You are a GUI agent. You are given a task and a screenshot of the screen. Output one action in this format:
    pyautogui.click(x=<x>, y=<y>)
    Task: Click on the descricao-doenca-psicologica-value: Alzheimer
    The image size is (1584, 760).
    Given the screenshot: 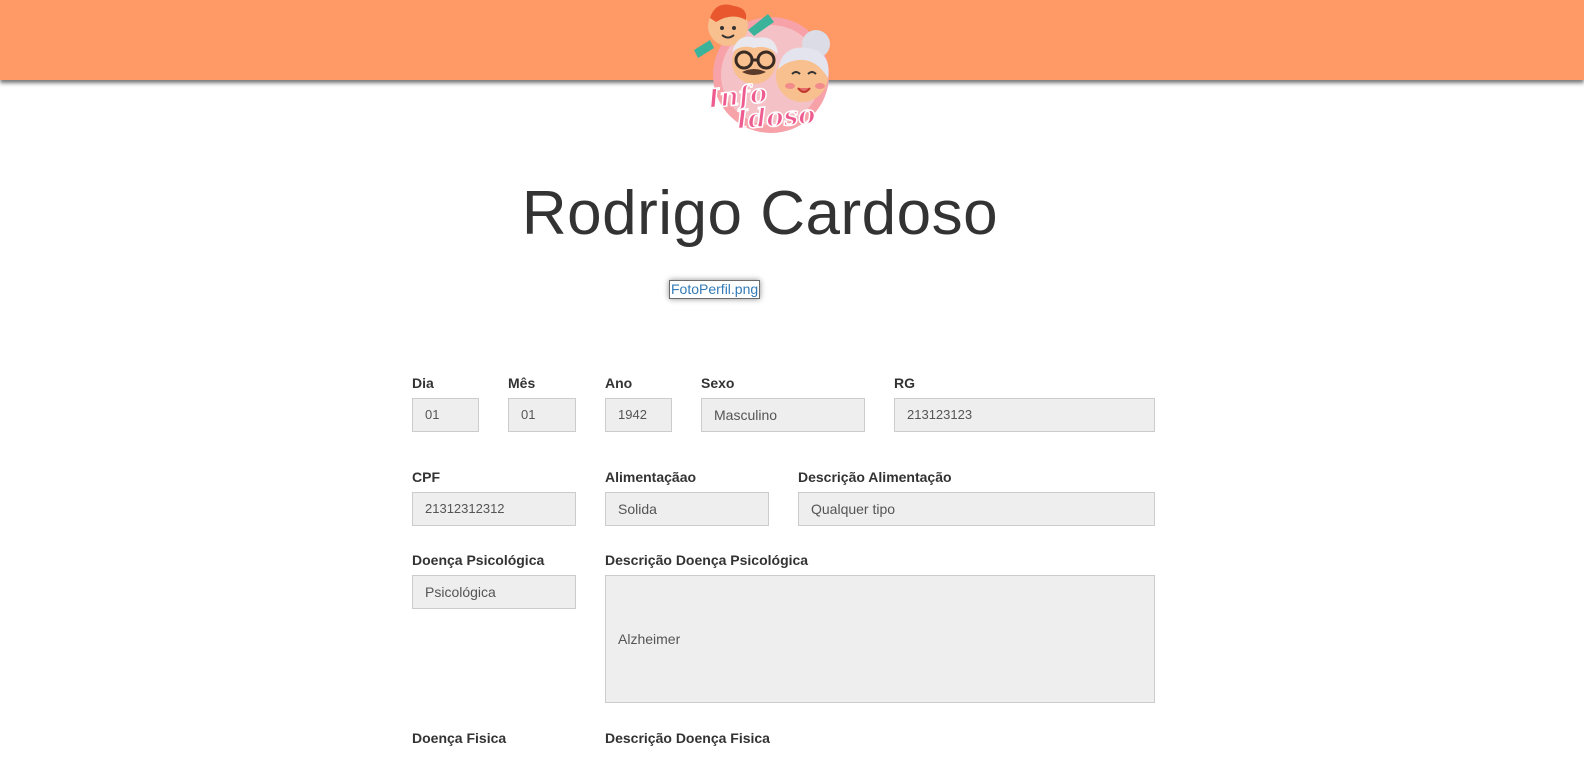 What is the action you would take?
    pyautogui.click(x=649, y=639)
    